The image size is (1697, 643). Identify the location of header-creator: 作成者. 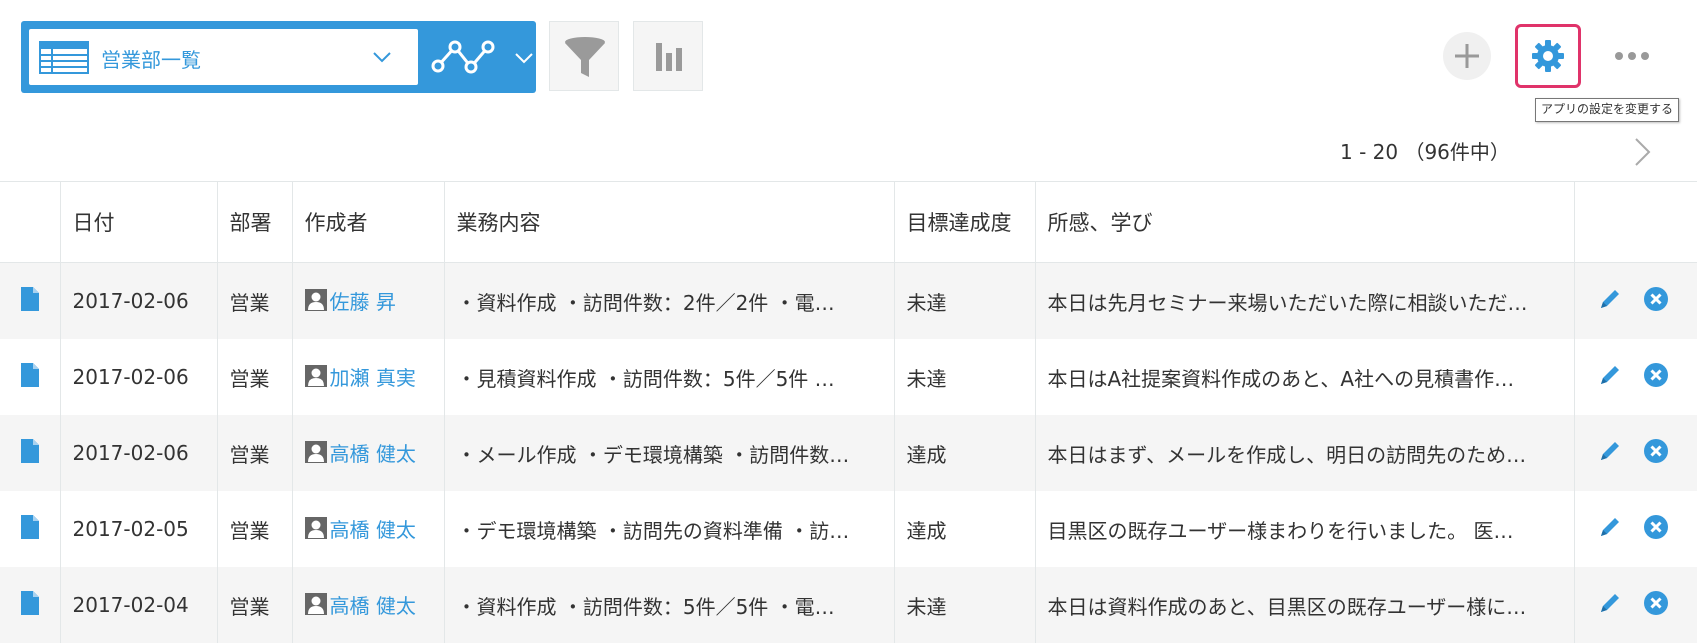
(368, 222).